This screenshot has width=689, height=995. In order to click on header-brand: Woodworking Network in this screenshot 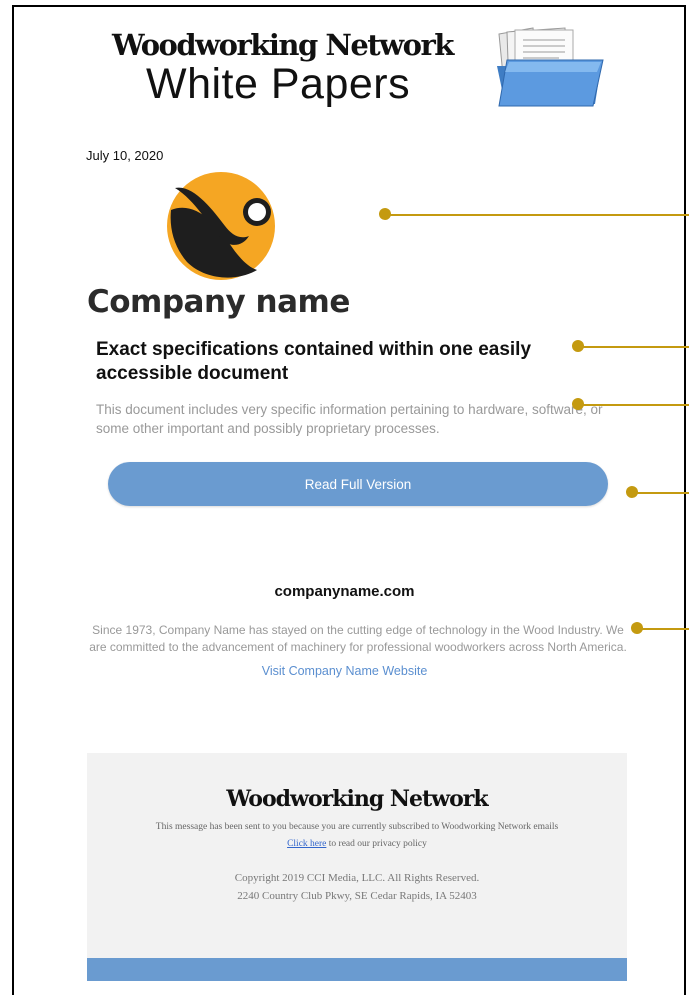, I will do `click(283, 45)`.